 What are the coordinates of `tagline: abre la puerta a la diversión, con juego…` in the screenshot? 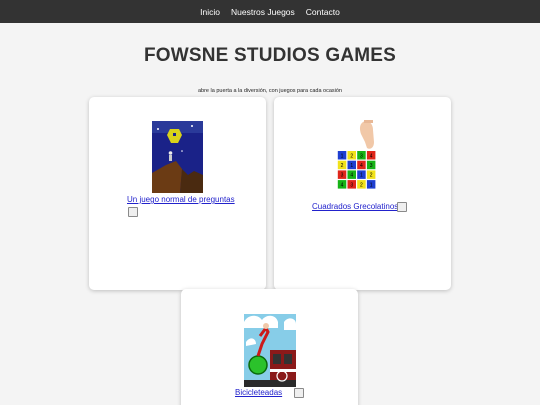 It's located at (269, 91).